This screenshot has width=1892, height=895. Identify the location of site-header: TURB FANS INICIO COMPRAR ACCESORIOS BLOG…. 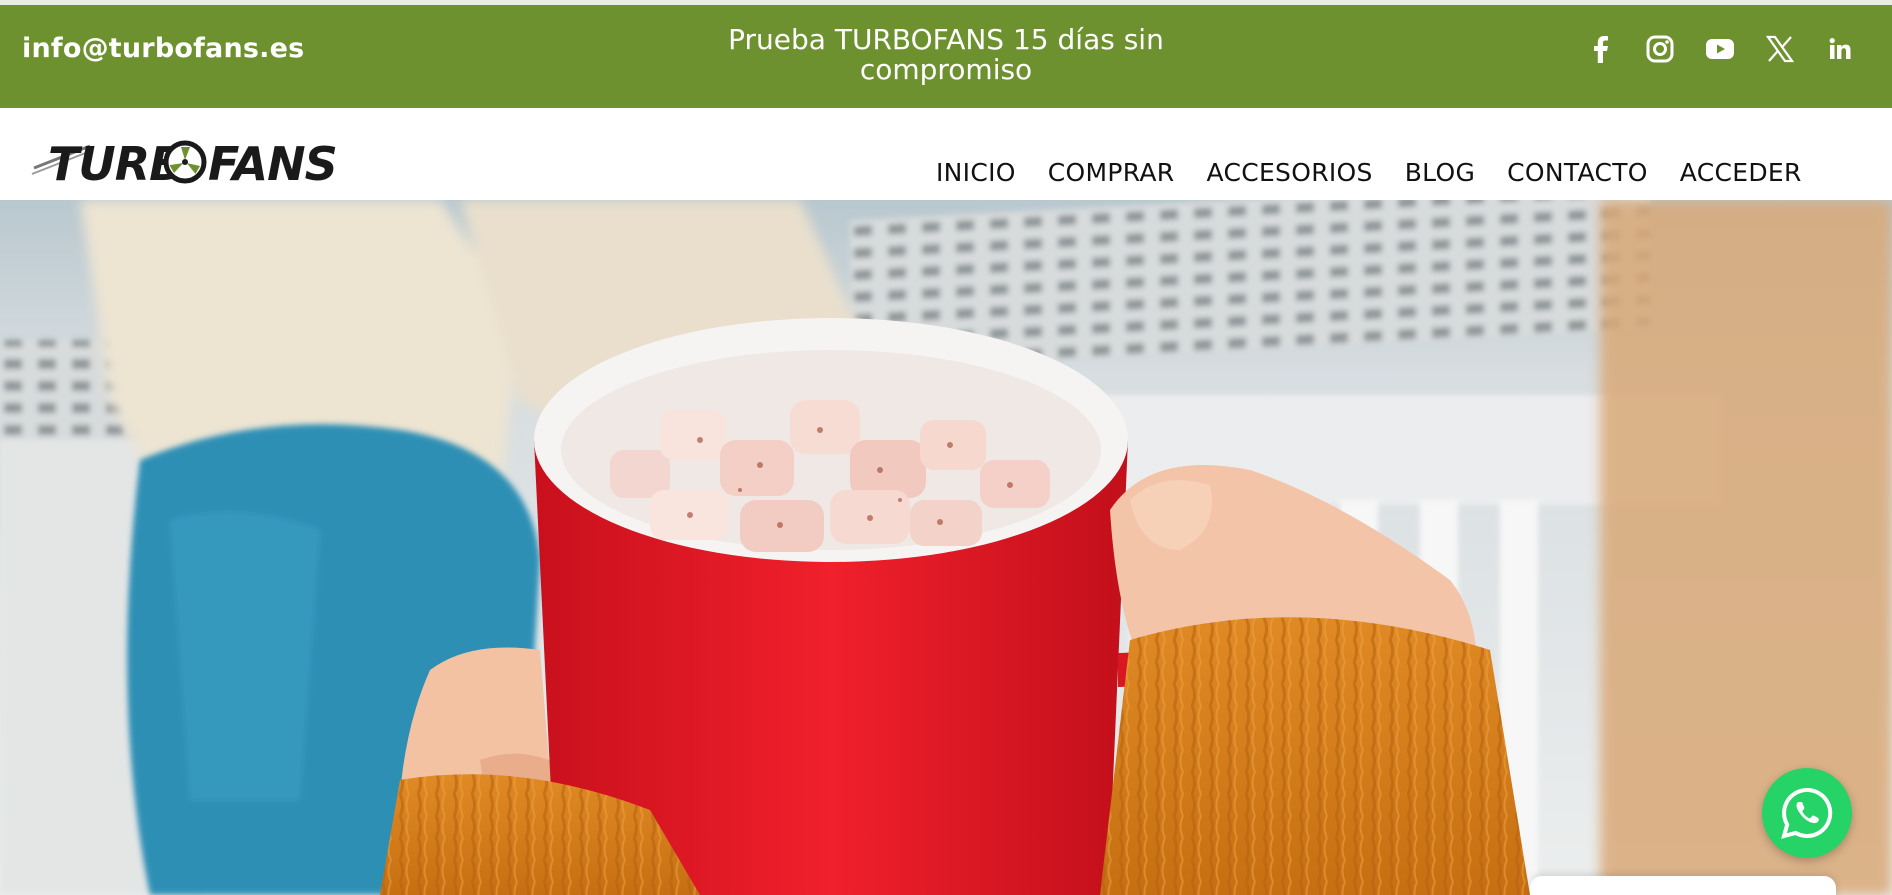
(946, 154).